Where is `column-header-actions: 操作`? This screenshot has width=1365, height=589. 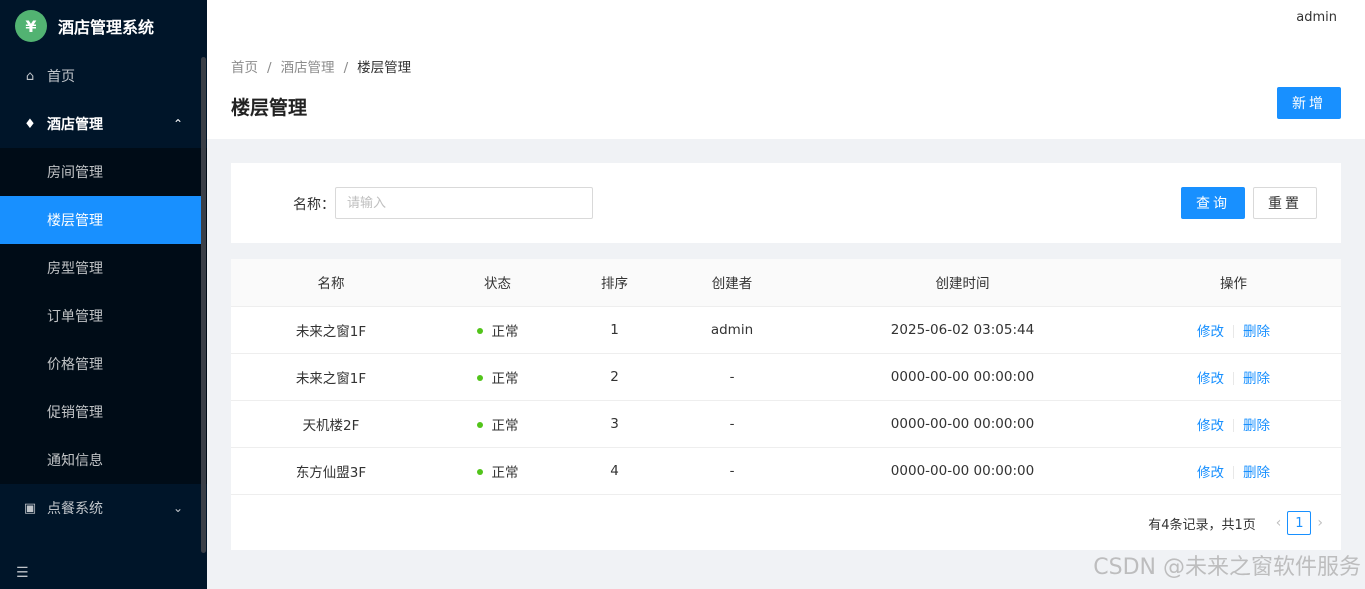
column-header-actions: 操作 is located at coordinates (1233, 283).